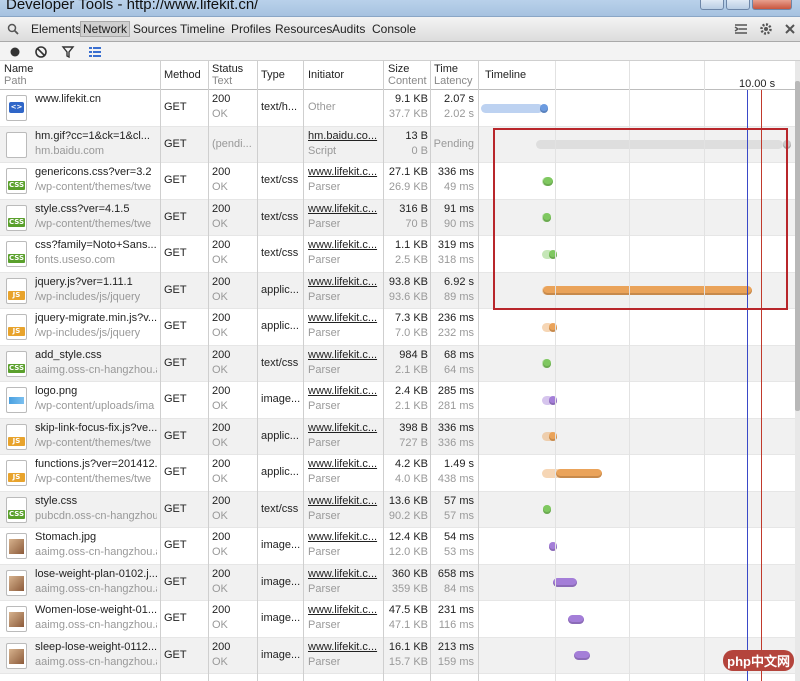 This screenshot has height=681, width=800. What do you see at coordinates (88, 296) in the screenshot?
I see `request-path: /wp-includes/js/jquery` at bounding box center [88, 296].